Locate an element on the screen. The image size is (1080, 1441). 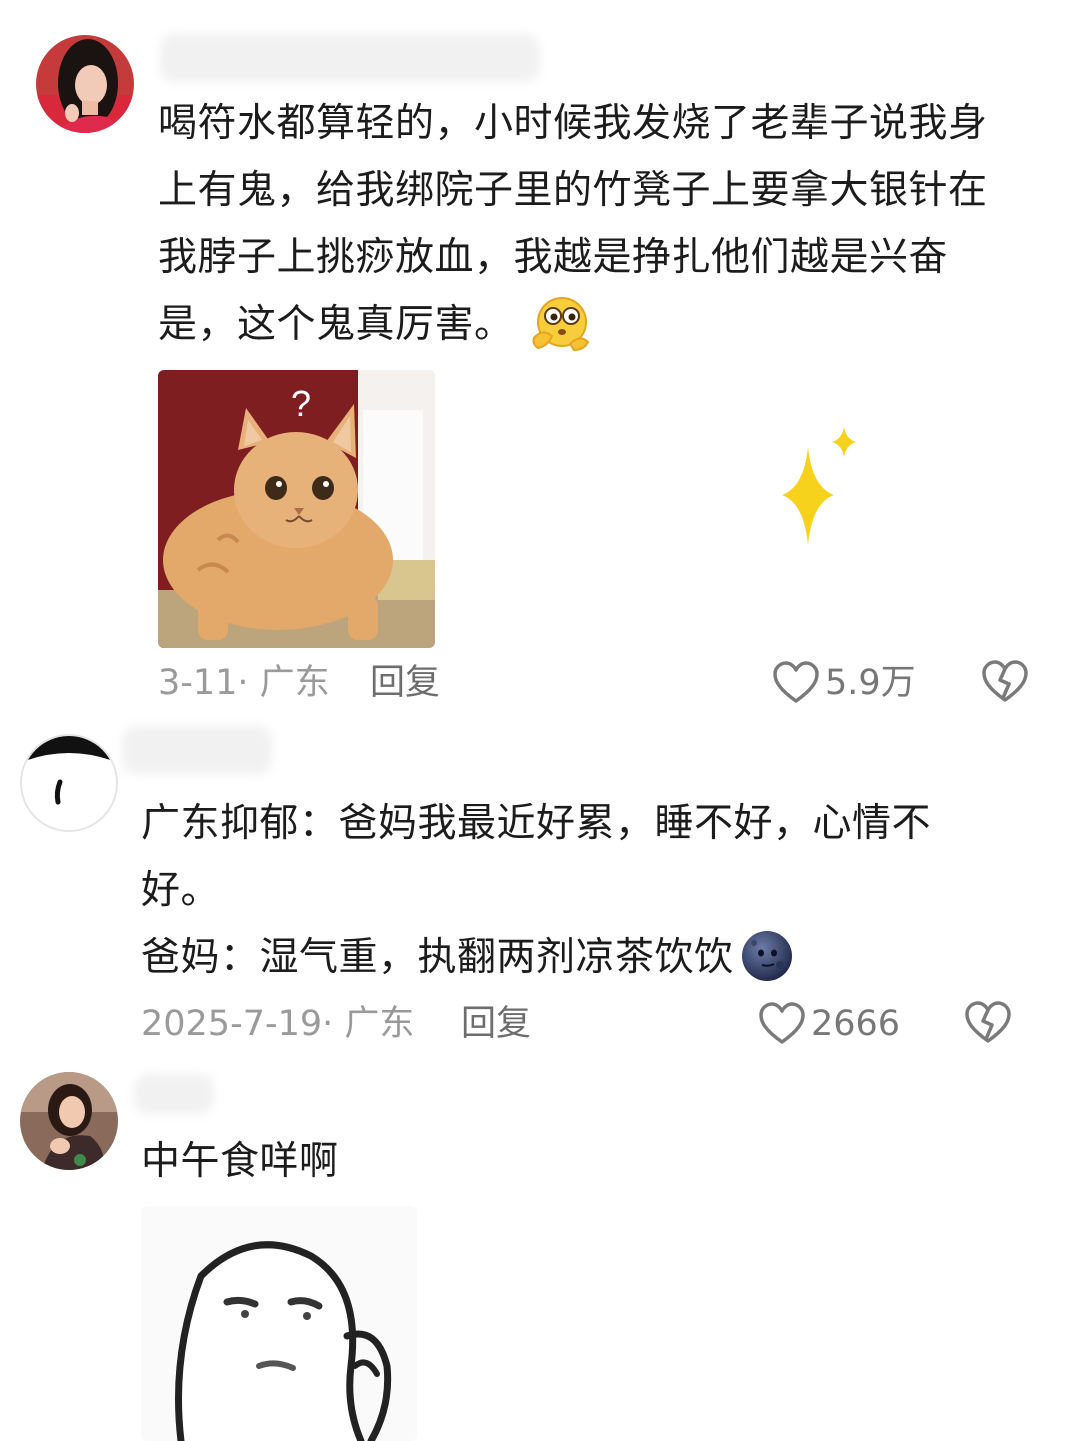
cat-meme-image: ? is located at coordinates (296, 509).